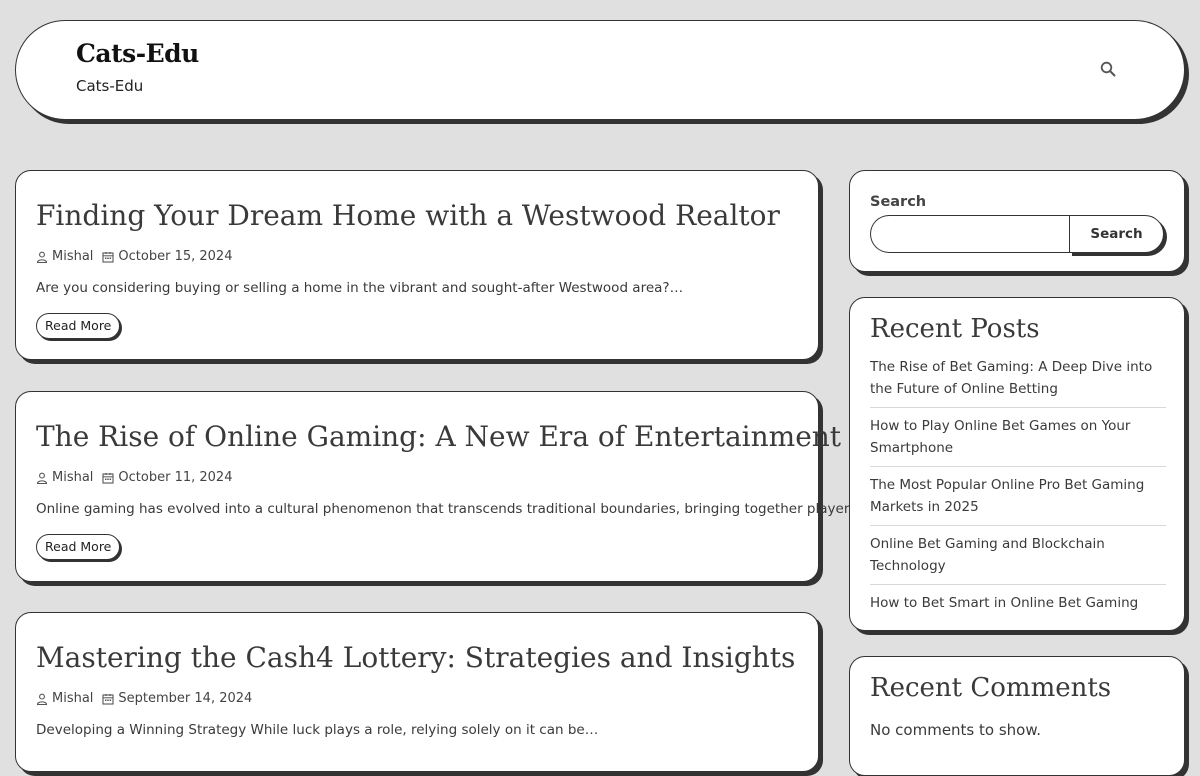 This screenshot has height=776, width=1200. What do you see at coordinates (1109, 70) in the screenshot?
I see `search-icon` at bounding box center [1109, 70].